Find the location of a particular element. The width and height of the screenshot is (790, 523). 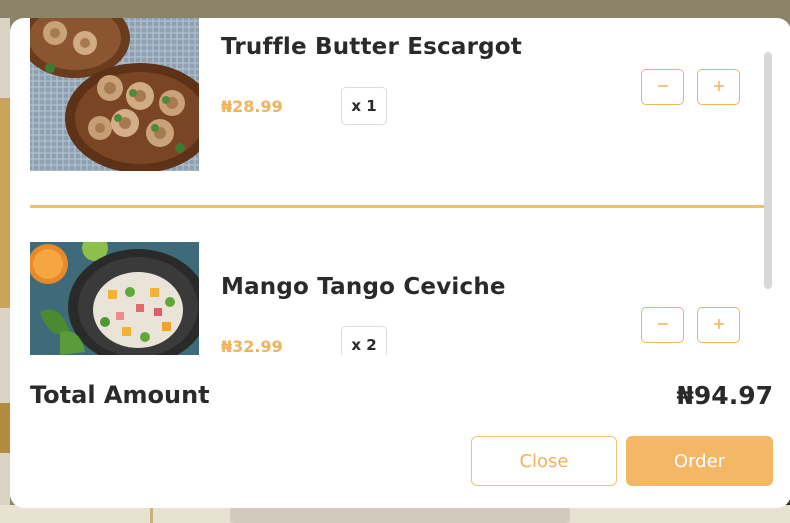

item-name: Truffle Butter Escargot is located at coordinates (371, 47).